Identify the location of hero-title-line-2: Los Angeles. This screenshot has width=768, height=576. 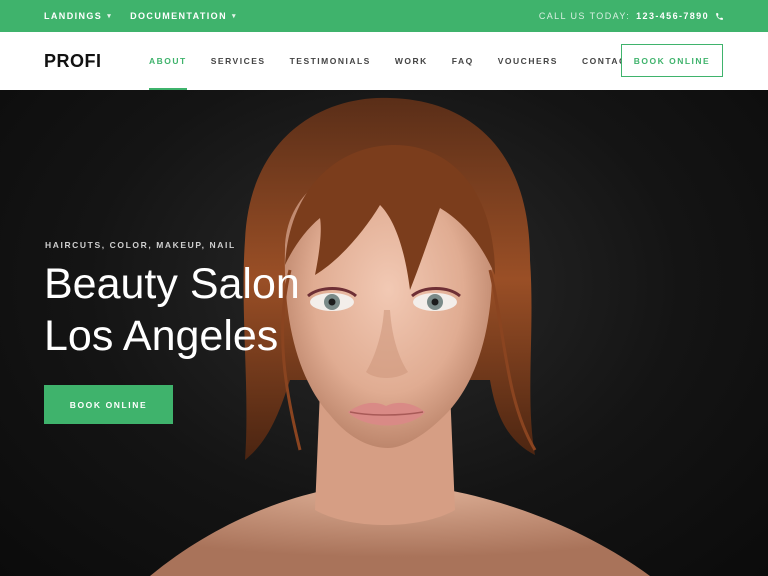
(161, 336).